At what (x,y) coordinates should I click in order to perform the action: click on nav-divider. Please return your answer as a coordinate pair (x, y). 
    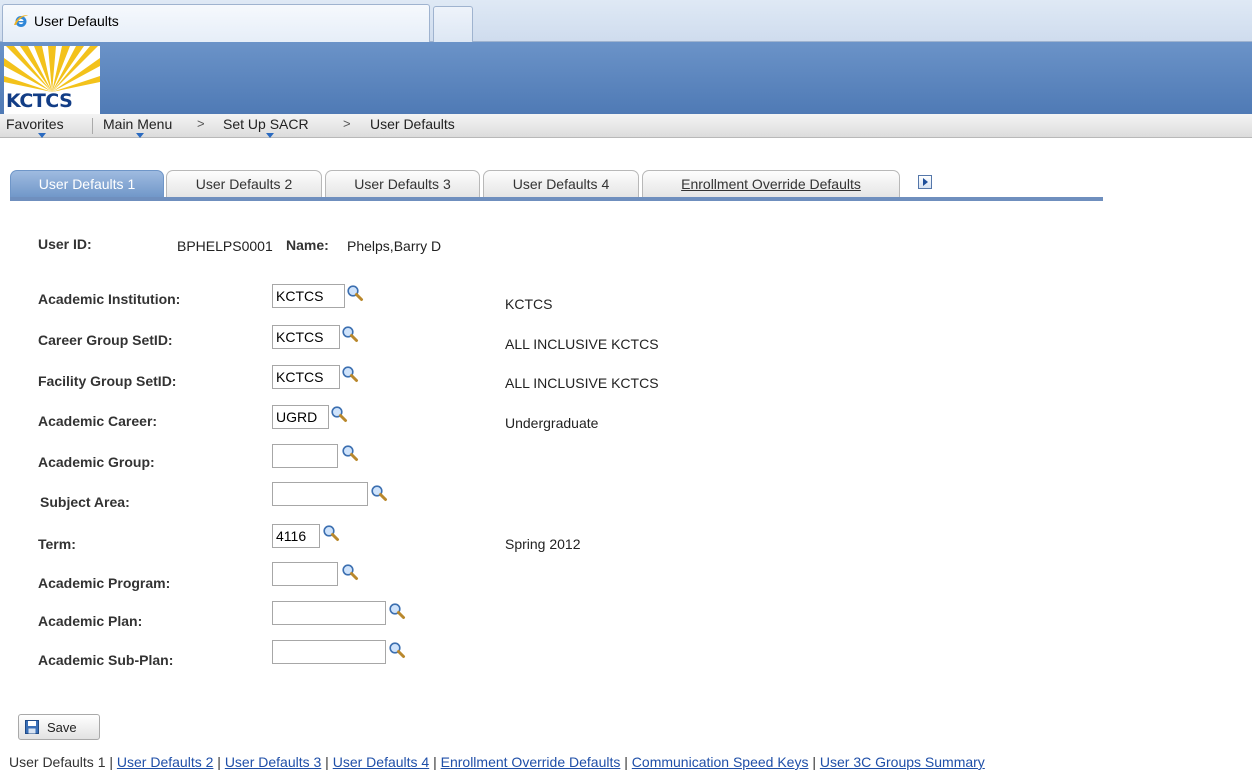
    Looking at the image, I should click on (92, 126).